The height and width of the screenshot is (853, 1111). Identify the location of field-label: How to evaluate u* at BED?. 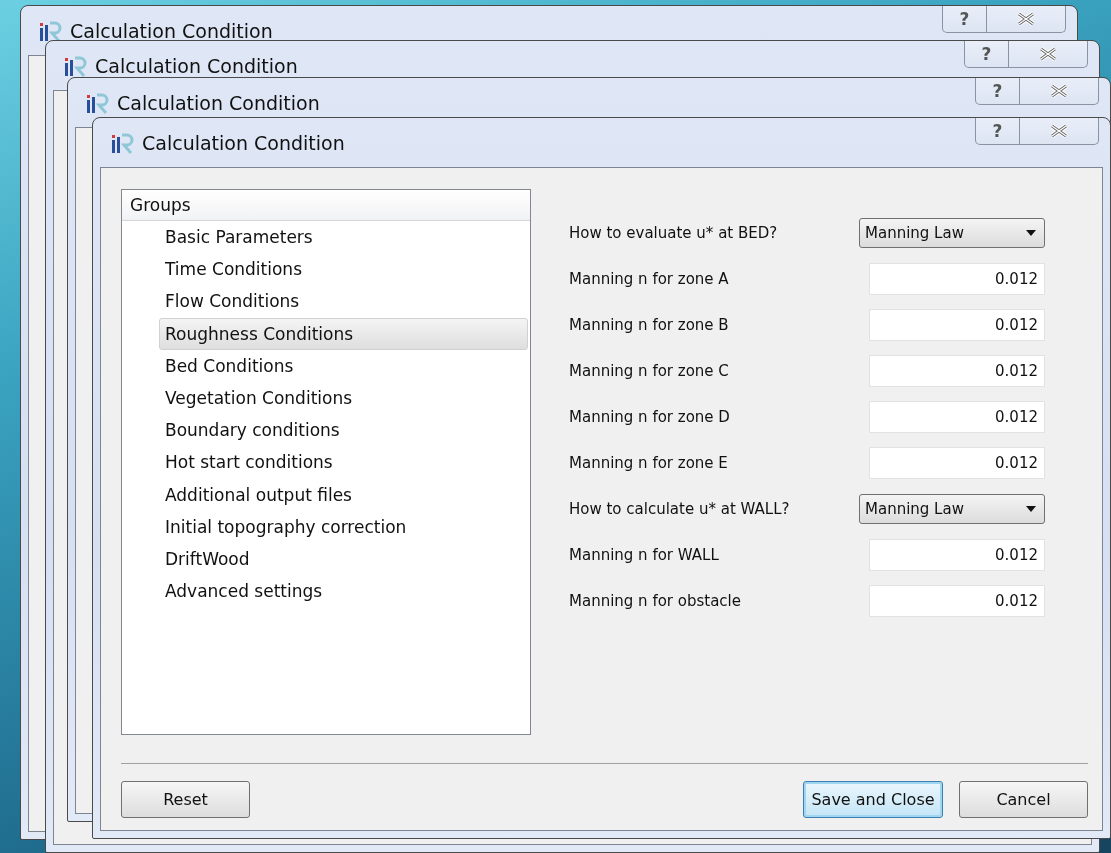
(674, 233).